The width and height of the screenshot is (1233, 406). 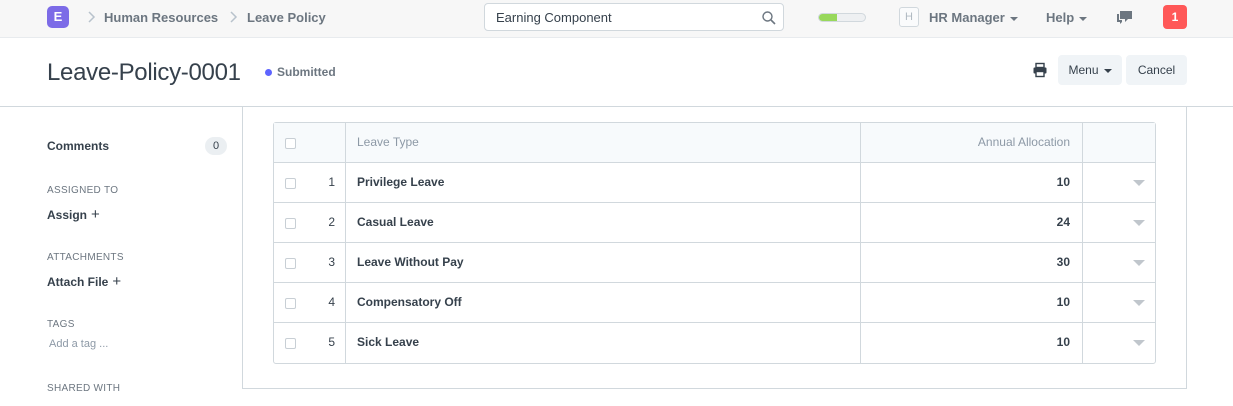 What do you see at coordinates (161, 17) in the screenshot?
I see `breadcrumb-human-resources: Human Resources` at bounding box center [161, 17].